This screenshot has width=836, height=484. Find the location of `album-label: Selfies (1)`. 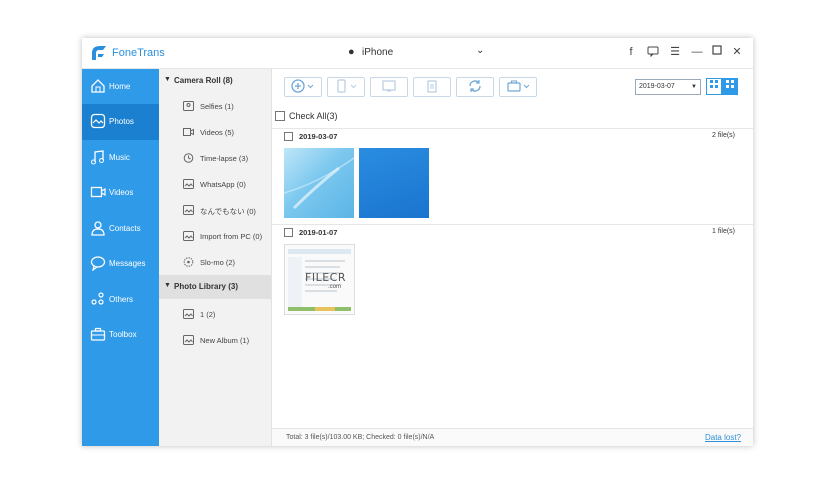

album-label: Selfies (1) is located at coordinates (217, 106).